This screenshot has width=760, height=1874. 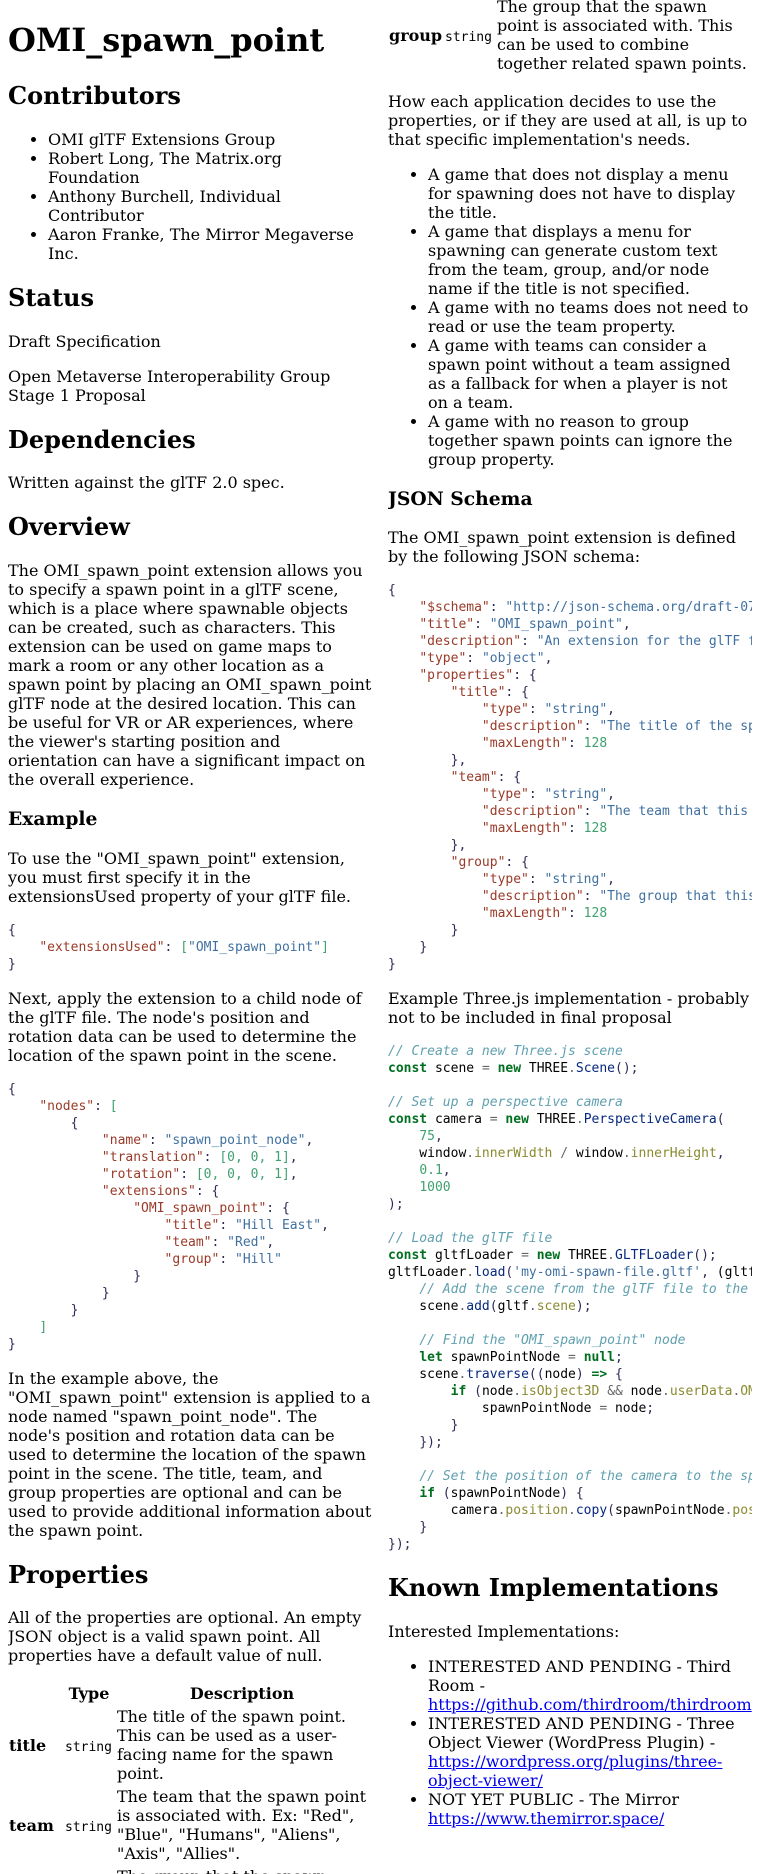 I want to click on code-token: "maxLength", so click(x=525, y=914).